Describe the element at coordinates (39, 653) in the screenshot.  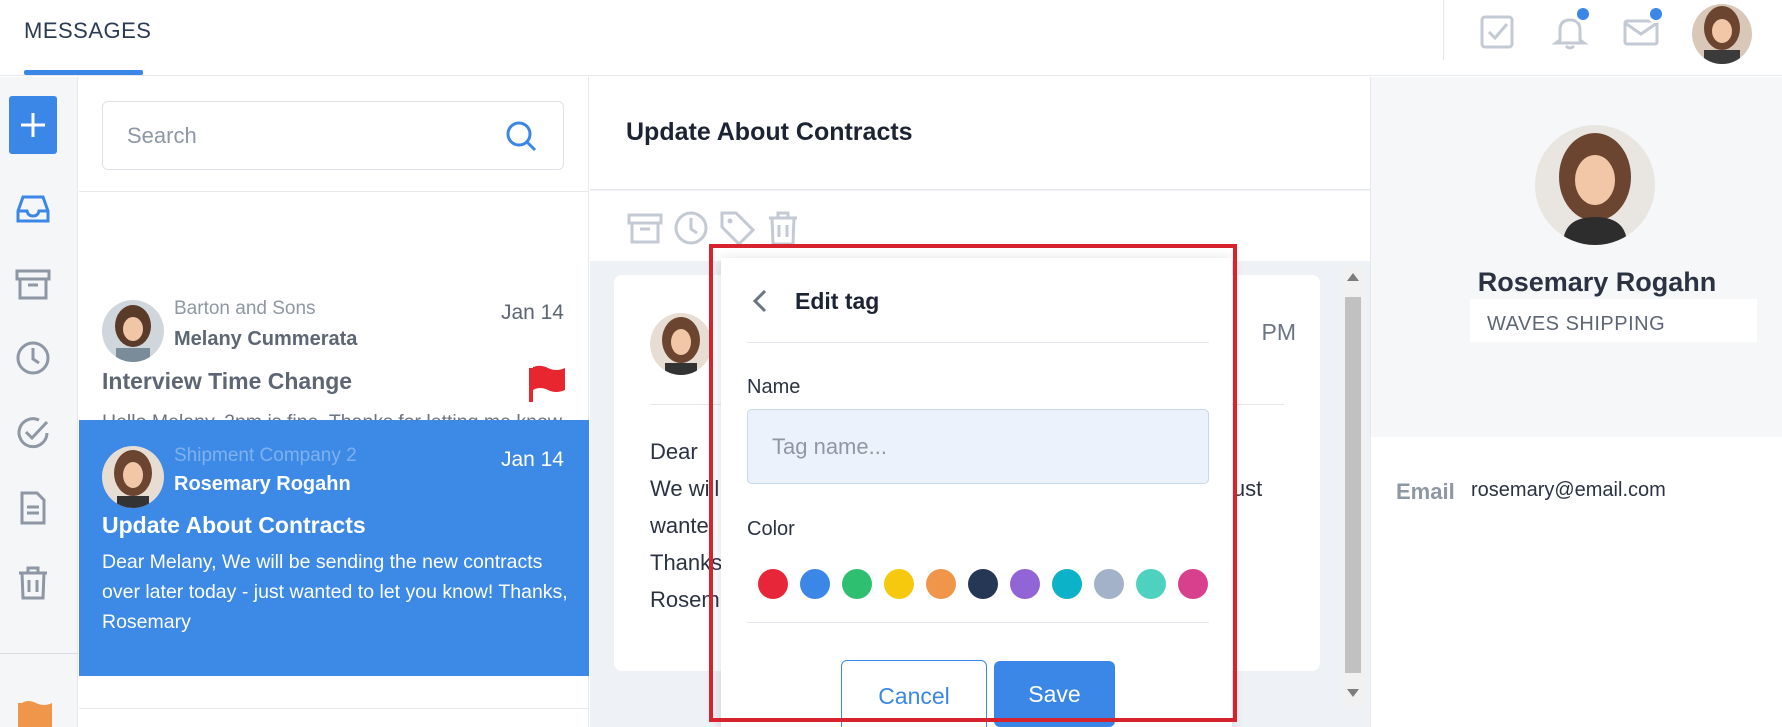
I see `rail-divider` at that location.